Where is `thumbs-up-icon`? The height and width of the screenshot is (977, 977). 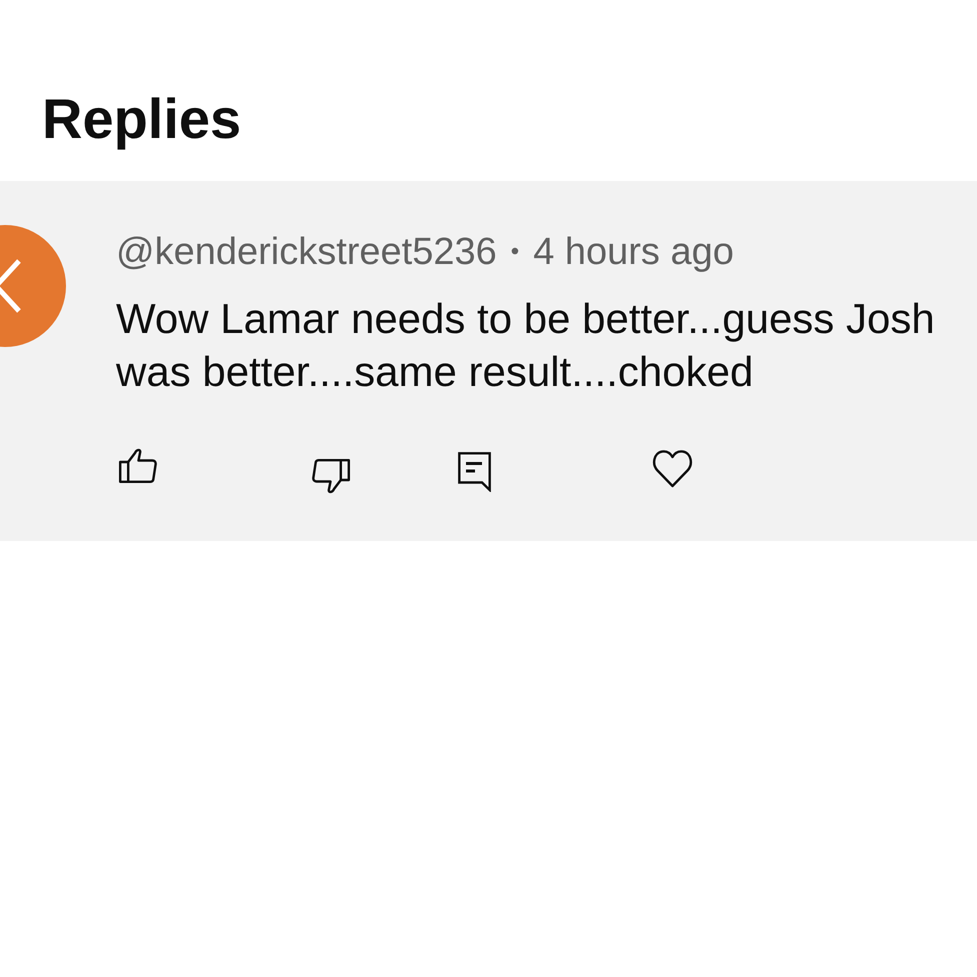 thumbs-up-icon is located at coordinates (138, 465).